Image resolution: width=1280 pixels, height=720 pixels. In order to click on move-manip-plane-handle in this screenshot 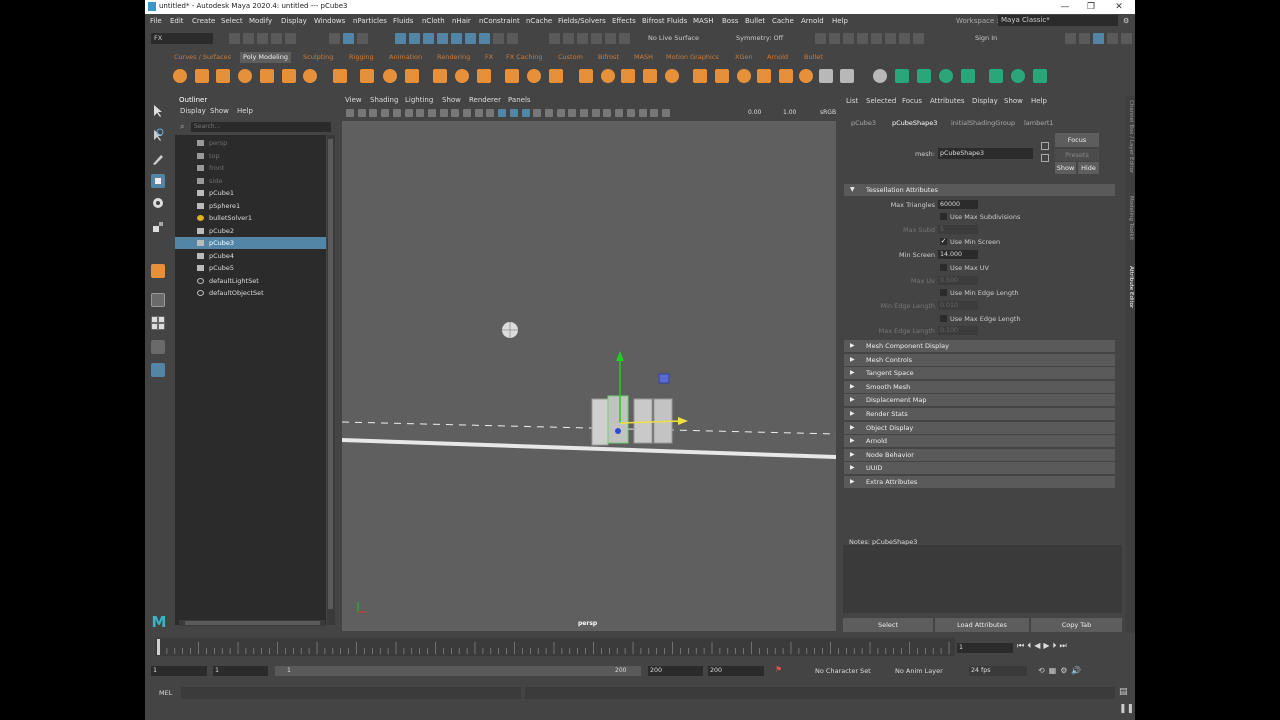, I will do `click(664, 378)`.